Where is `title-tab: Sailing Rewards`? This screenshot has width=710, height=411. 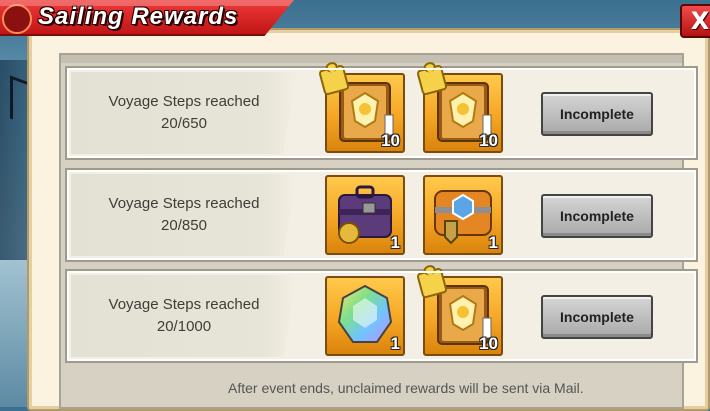
title-tab: Sailing Rewards is located at coordinates (147, 18).